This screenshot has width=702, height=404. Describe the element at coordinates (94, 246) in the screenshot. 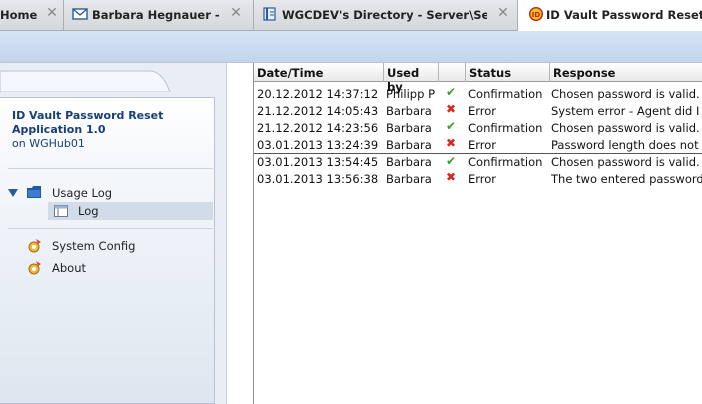

I see `nav-label: System Config` at that location.